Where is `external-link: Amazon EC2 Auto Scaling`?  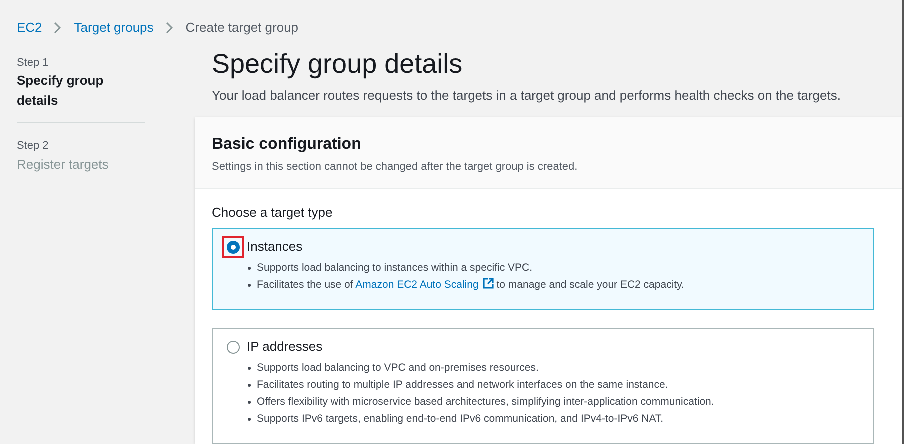 external-link: Amazon EC2 Auto Scaling is located at coordinates (417, 285).